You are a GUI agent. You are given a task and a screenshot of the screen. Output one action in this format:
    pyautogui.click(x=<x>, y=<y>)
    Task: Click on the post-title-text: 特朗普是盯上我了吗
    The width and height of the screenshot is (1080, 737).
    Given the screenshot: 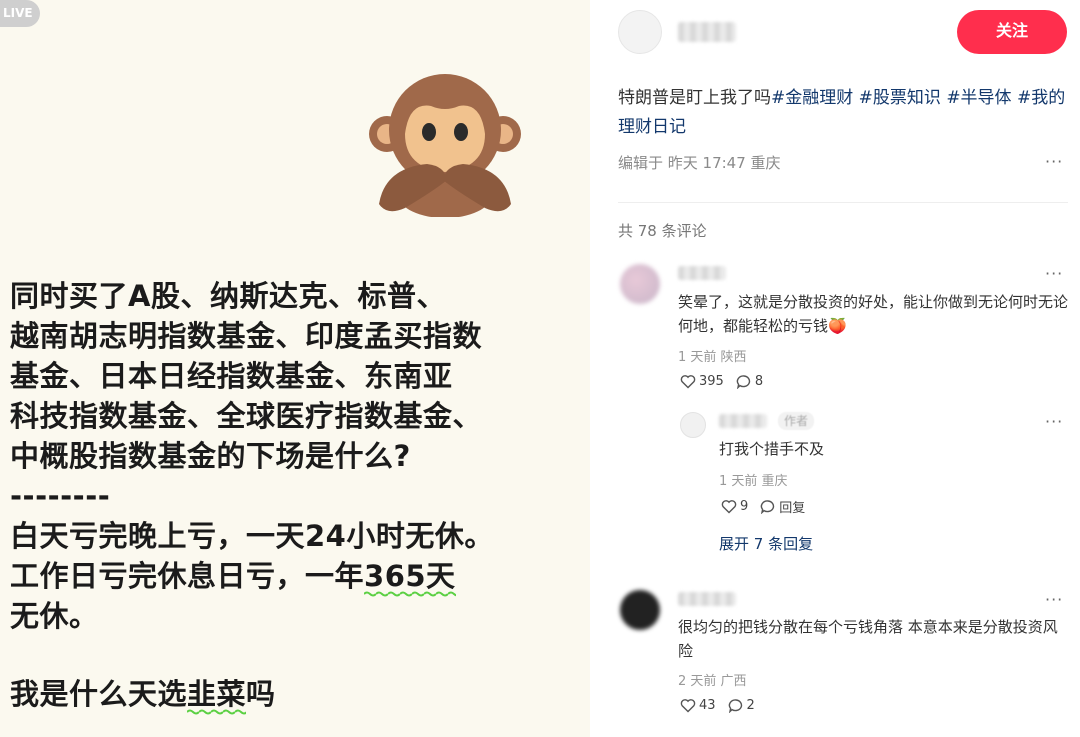 What is the action you would take?
    pyautogui.click(x=694, y=98)
    